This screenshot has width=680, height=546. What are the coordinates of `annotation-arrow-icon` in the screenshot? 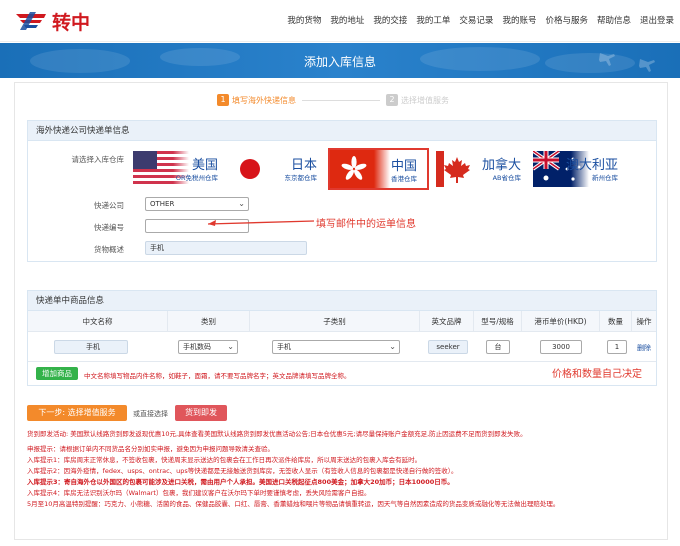 It's located at (261, 223).